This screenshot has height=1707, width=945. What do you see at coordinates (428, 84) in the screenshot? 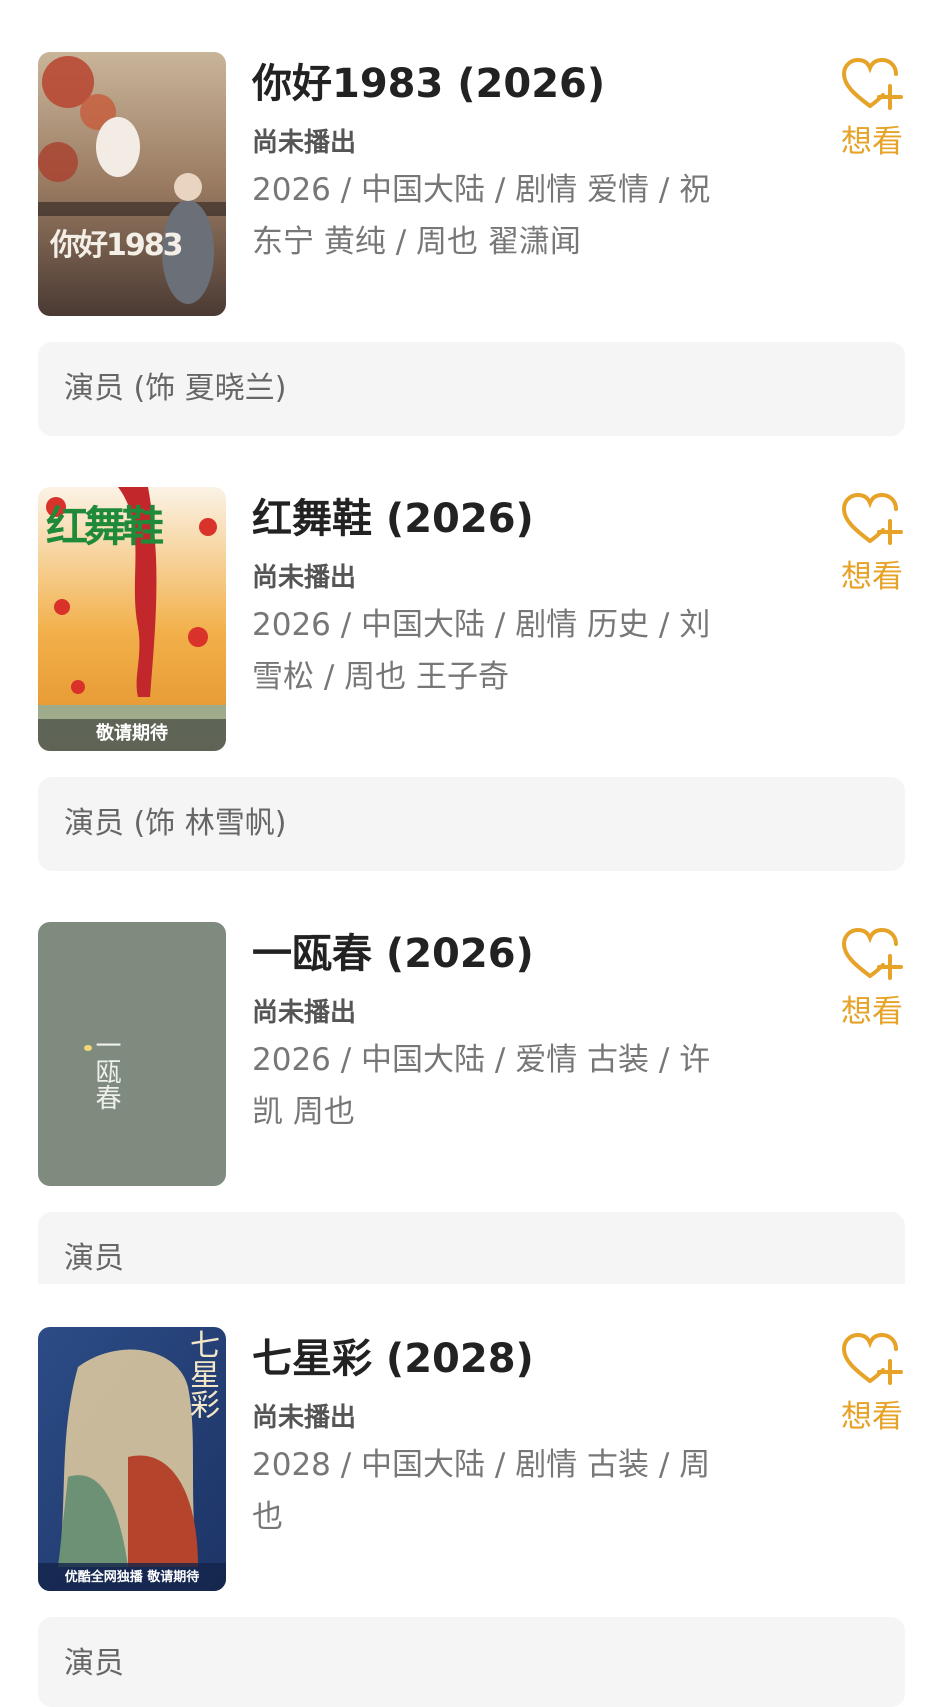
I see `drama-title: 你好1983 (2026)` at bounding box center [428, 84].